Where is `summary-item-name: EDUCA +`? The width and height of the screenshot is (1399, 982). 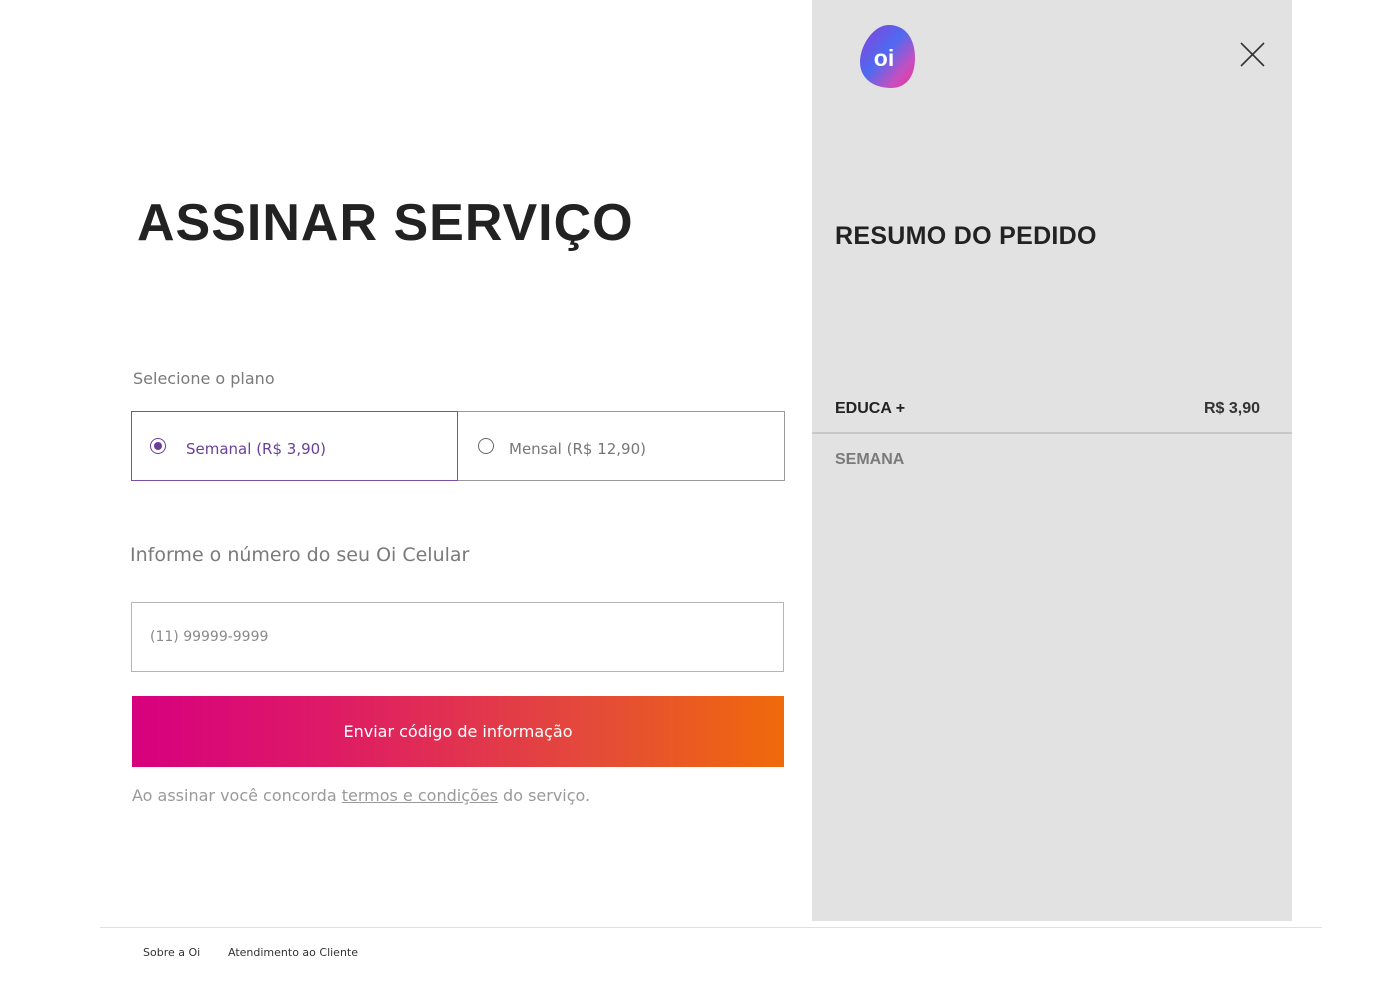 summary-item-name: EDUCA + is located at coordinates (870, 408).